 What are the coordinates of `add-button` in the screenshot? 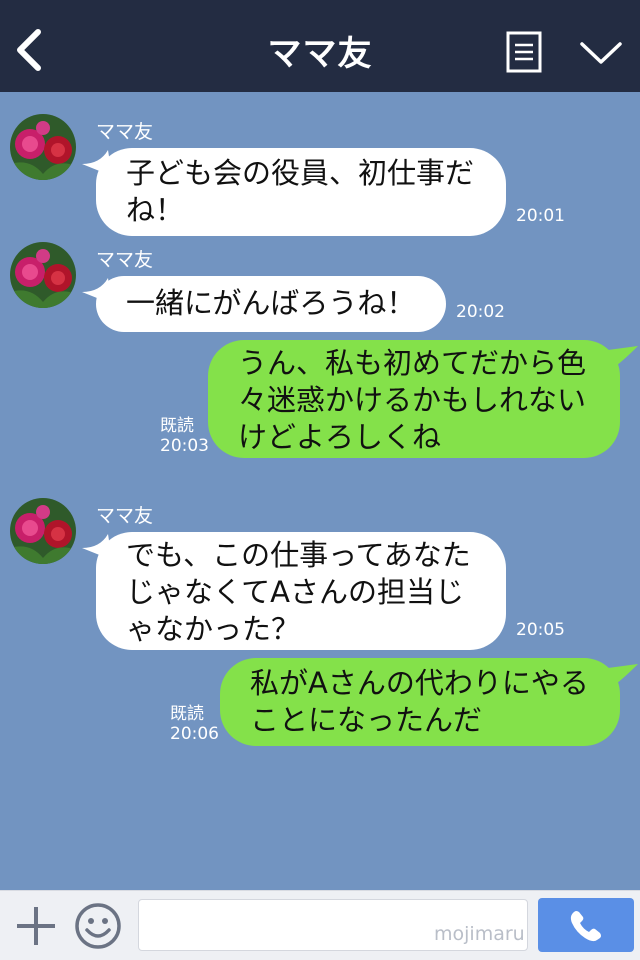 It's located at (36, 926).